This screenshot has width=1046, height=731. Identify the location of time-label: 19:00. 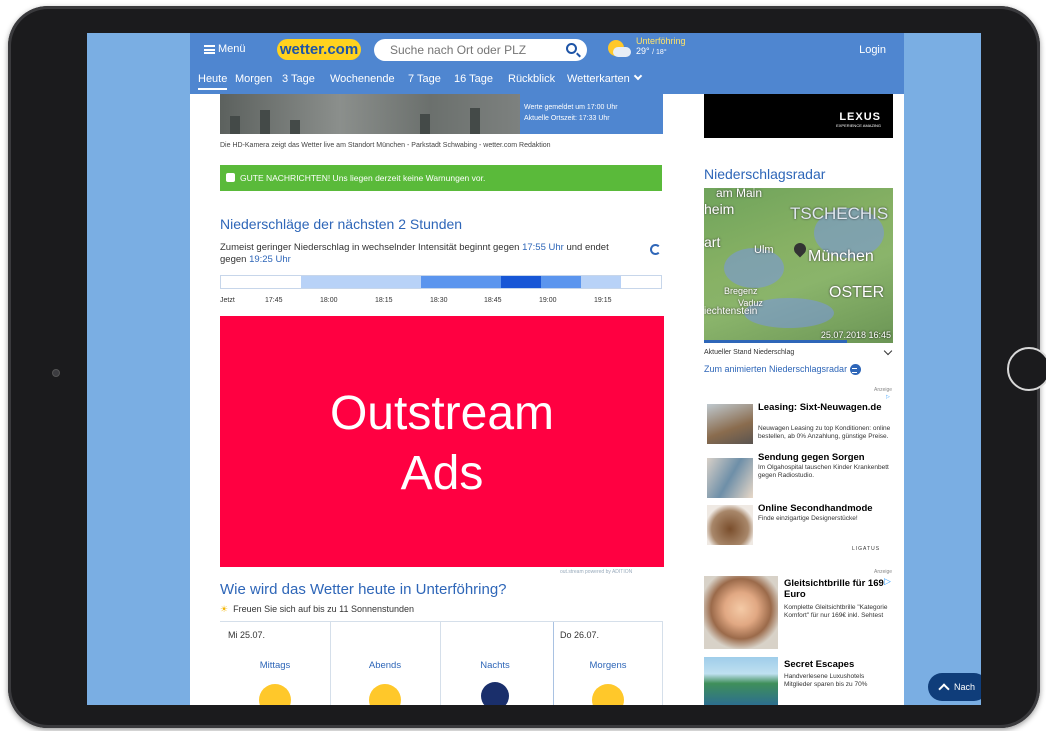
(548, 300).